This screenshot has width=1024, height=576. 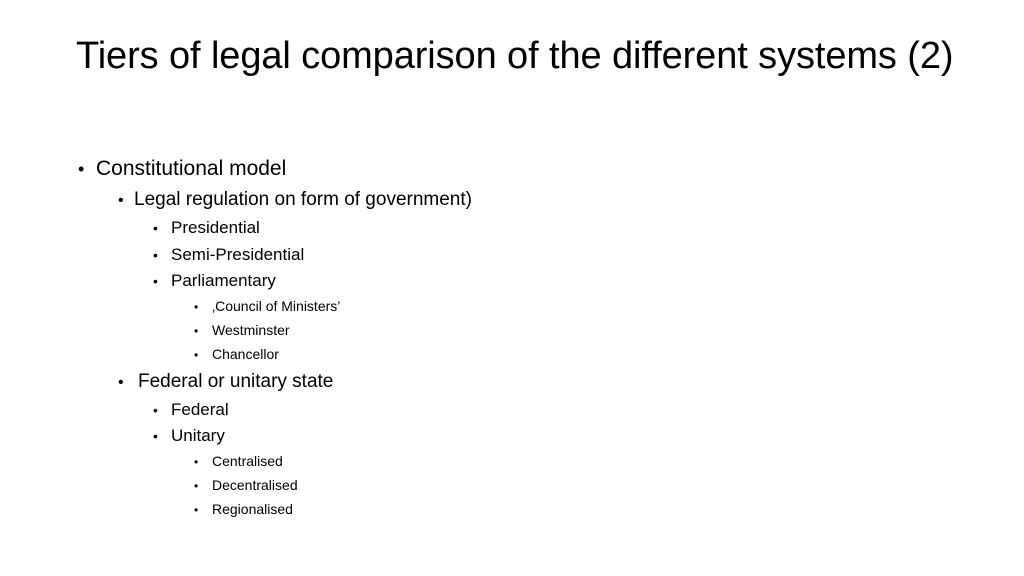 I want to click on outline-item-label: Chancellor, so click(x=245, y=353).